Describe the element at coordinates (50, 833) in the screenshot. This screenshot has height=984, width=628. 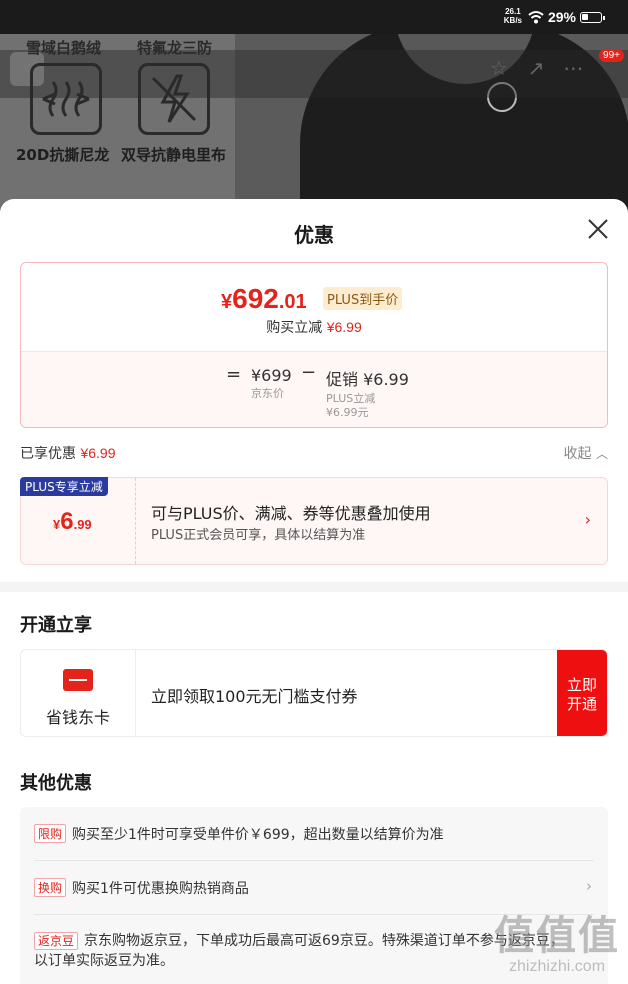
I see `limit-tag: 限购` at that location.